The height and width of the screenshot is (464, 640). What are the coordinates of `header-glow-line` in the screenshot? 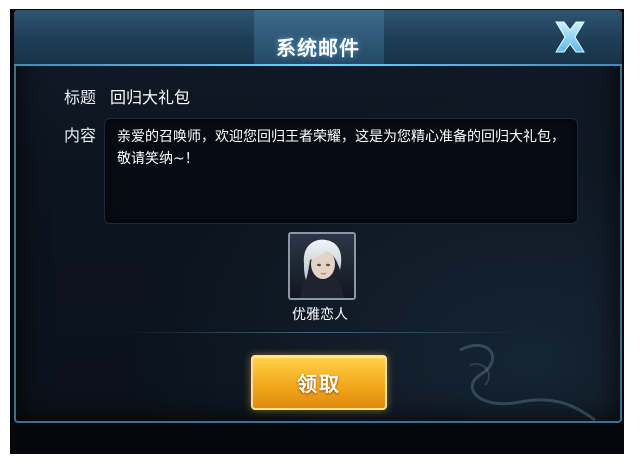 It's located at (318, 65).